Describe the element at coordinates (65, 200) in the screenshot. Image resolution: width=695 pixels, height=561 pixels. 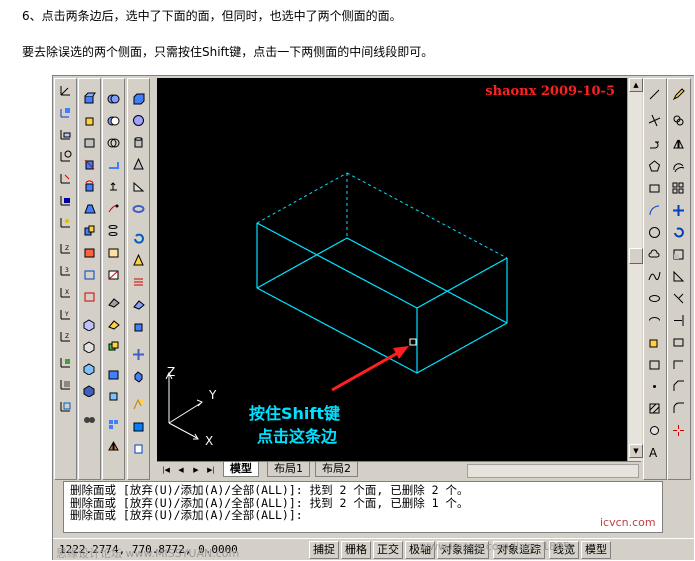
I see `ucs-view-button` at that location.